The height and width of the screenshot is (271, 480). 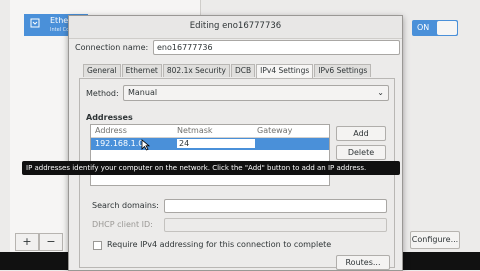 I want to click on netmask-cell-input: 24, so click(x=216, y=143).